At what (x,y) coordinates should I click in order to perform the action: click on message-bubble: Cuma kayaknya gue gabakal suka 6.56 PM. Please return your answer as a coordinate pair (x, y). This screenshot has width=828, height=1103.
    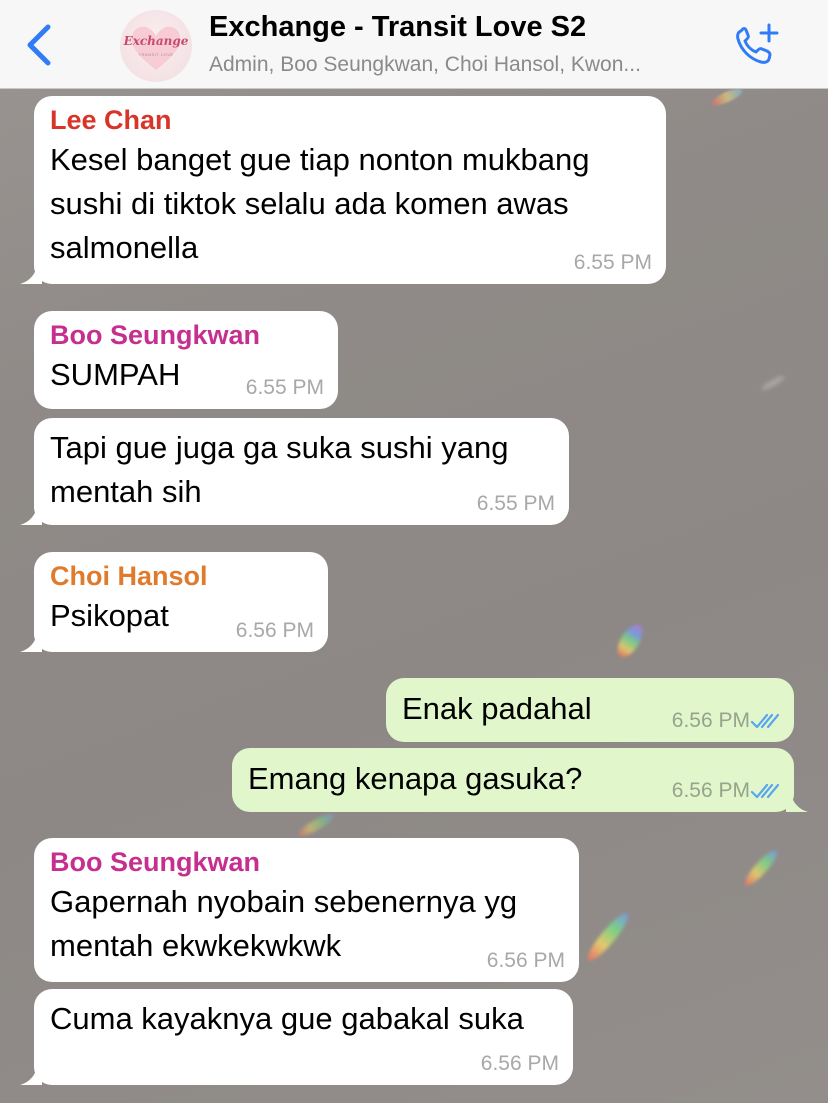
    Looking at the image, I should click on (296, 1037).